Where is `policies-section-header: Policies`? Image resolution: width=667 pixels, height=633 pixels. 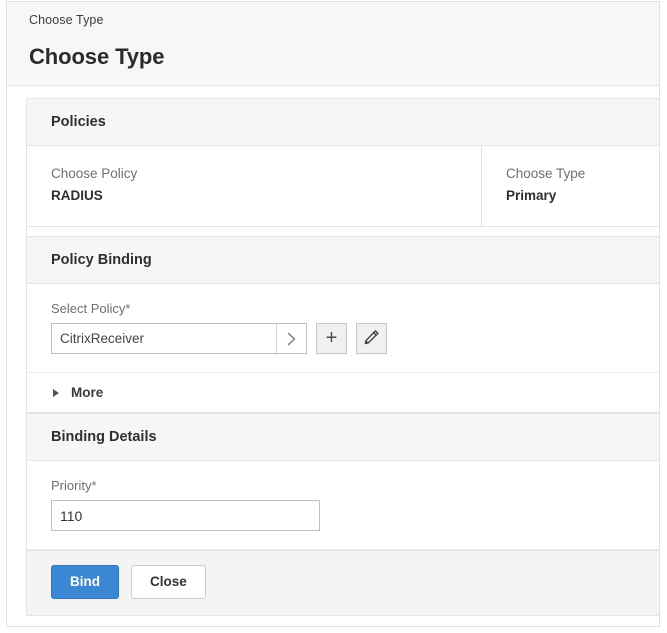
policies-section-header: Policies is located at coordinates (343, 122).